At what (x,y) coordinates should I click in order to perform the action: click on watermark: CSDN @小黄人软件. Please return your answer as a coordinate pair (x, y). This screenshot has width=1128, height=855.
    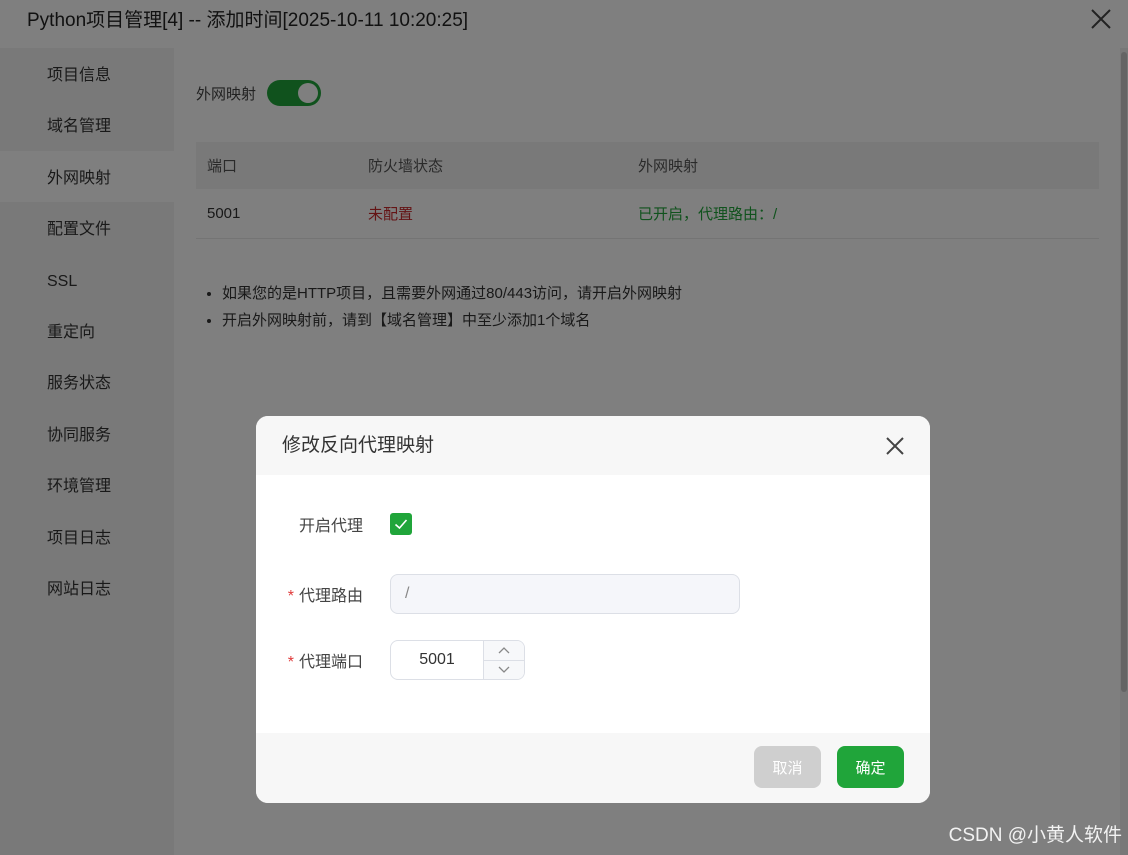
    Looking at the image, I should click on (1035, 835).